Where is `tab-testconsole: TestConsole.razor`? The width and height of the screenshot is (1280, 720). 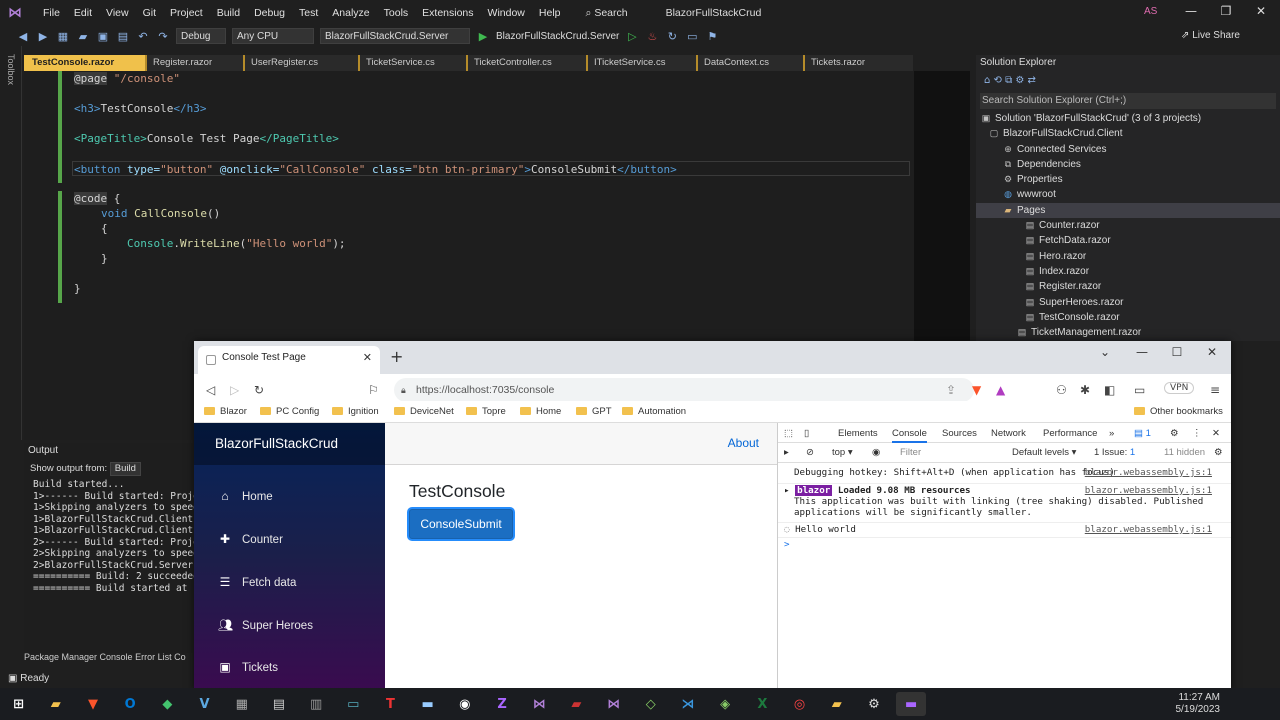 tab-testconsole: TestConsole.razor is located at coordinates (84, 63).